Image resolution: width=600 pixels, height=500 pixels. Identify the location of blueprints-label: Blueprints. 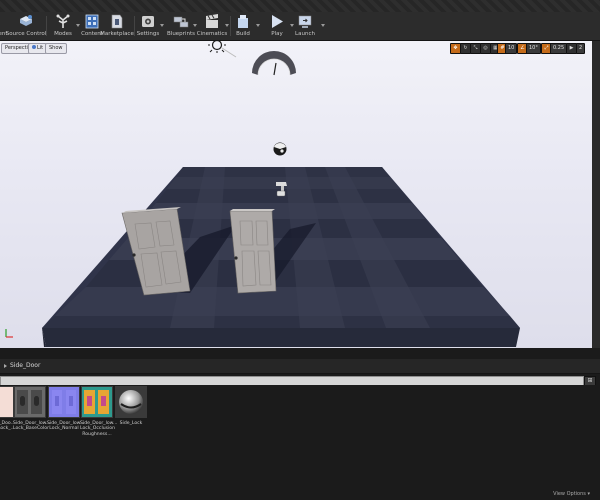
(181, 34).